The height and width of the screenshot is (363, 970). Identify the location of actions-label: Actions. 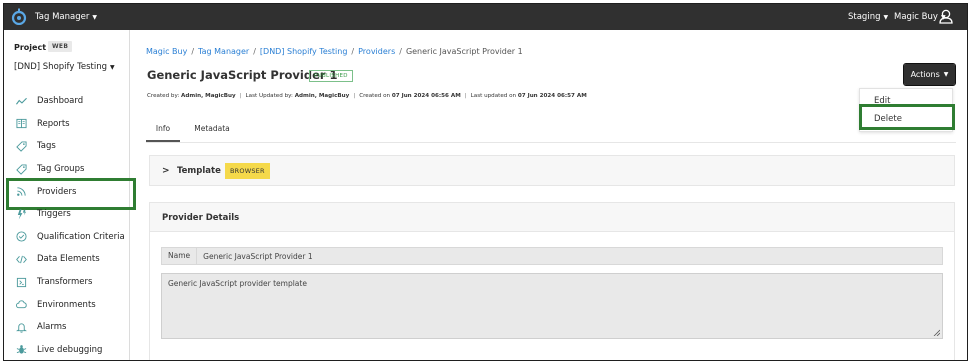
(925, 74).